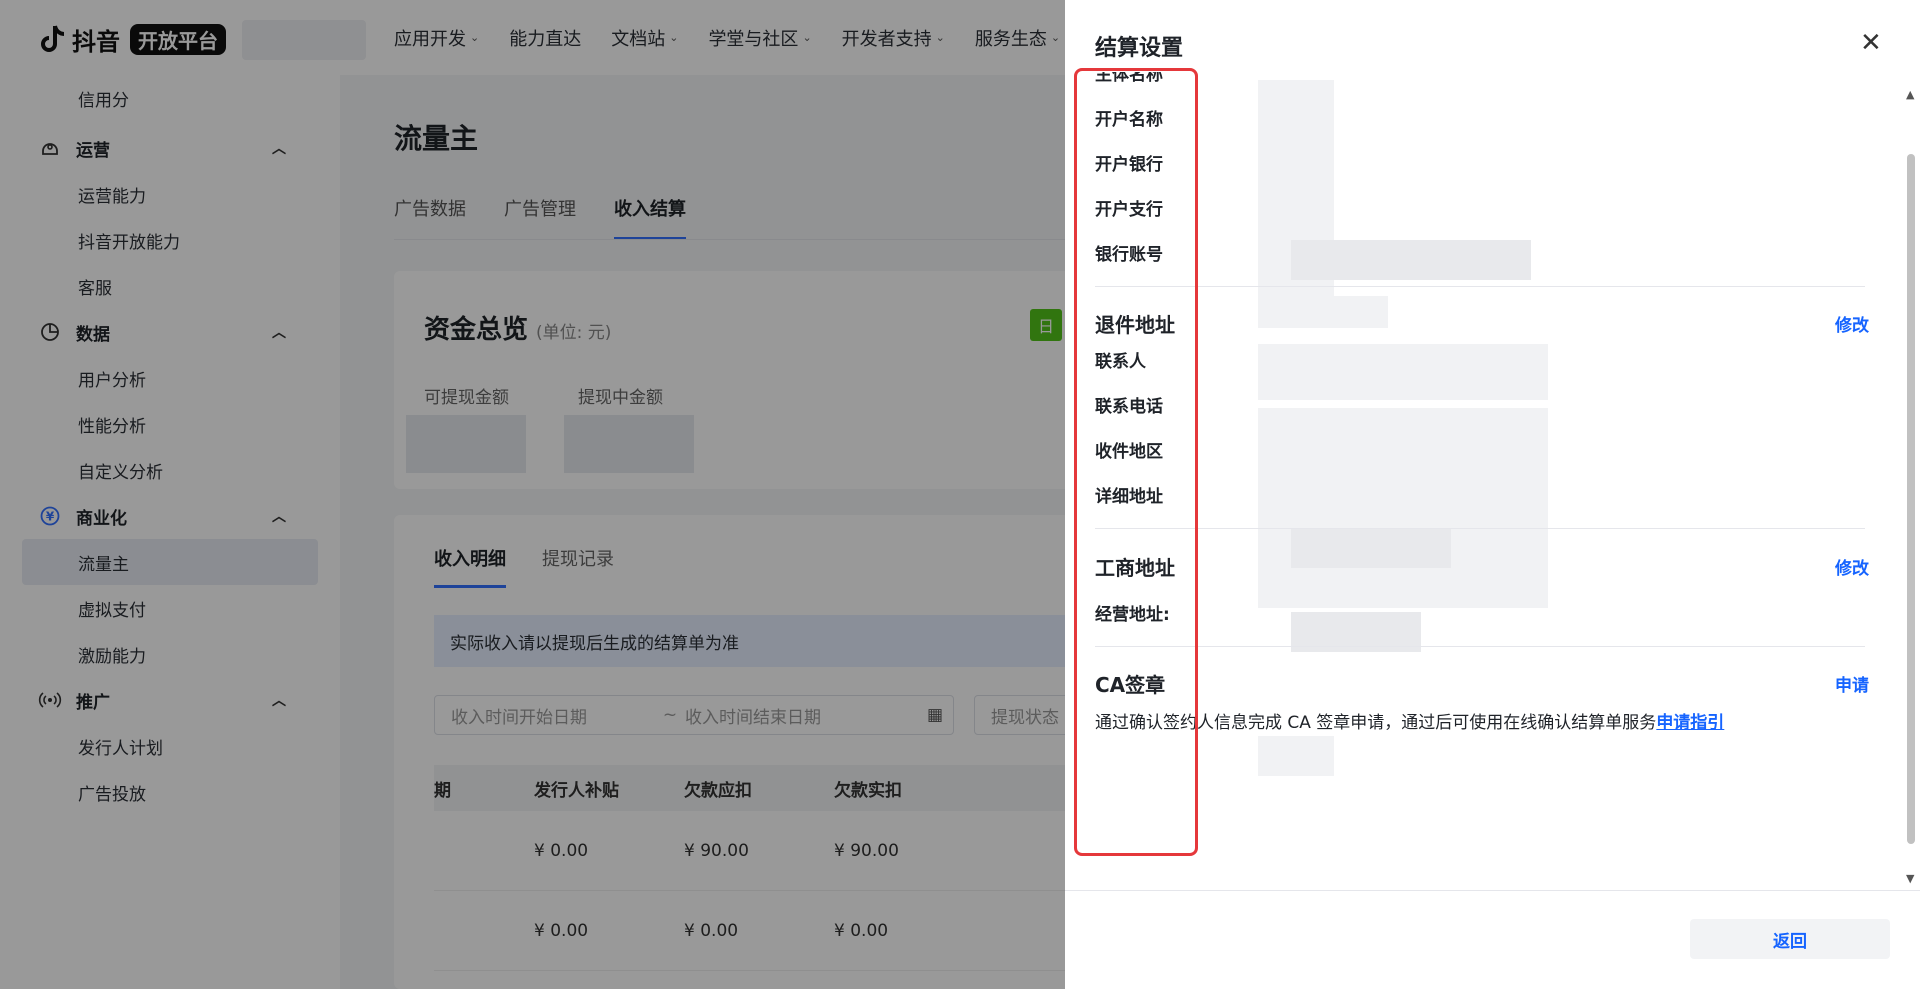 This screenshot has height=989, width=1920. Describe the element at coordinates (1690, 723) in the screenshot. I see `apply-guide-link: 申请指引` at that location.